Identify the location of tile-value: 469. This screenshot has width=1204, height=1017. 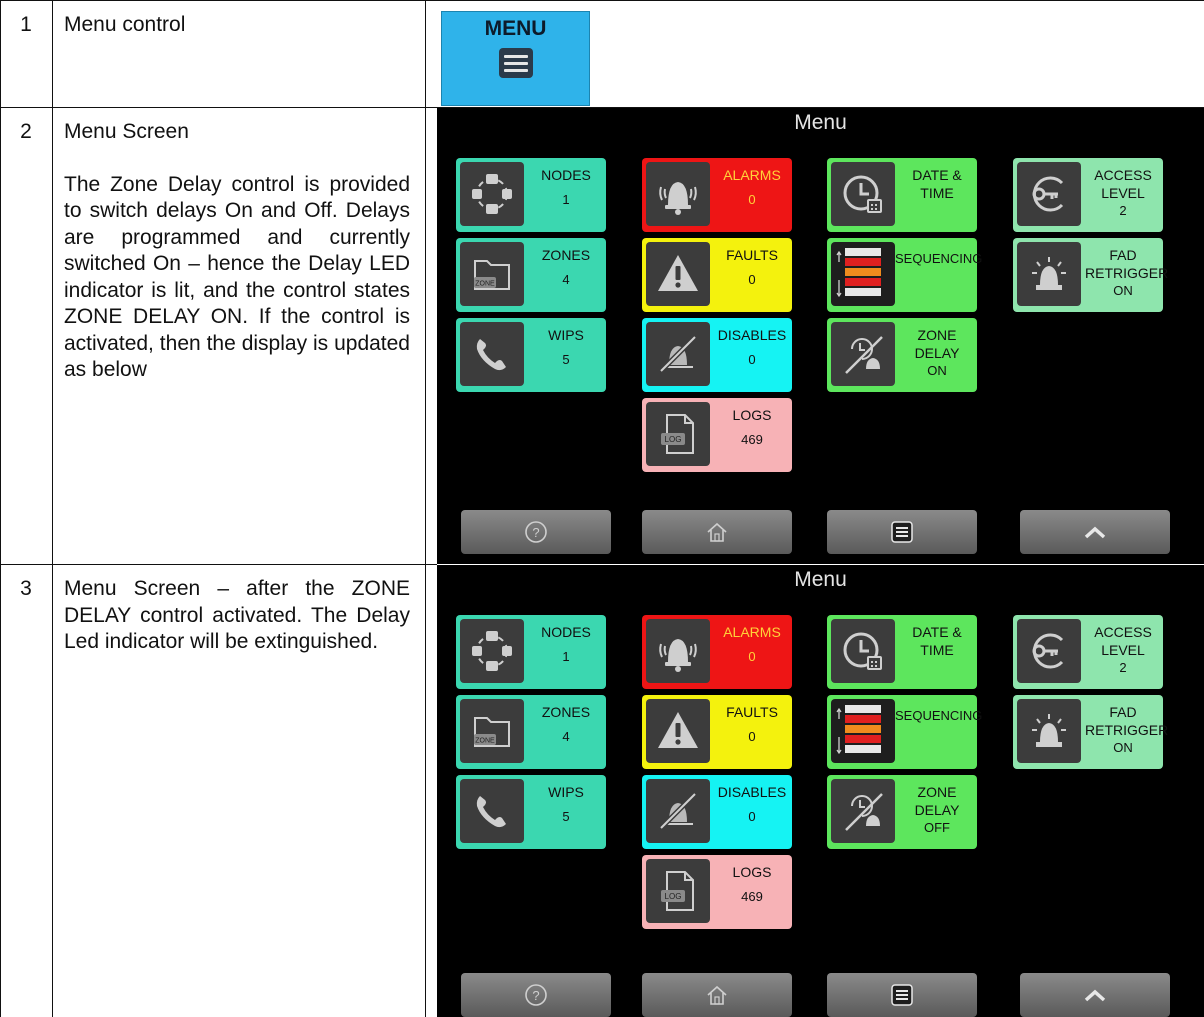
(752, 439).